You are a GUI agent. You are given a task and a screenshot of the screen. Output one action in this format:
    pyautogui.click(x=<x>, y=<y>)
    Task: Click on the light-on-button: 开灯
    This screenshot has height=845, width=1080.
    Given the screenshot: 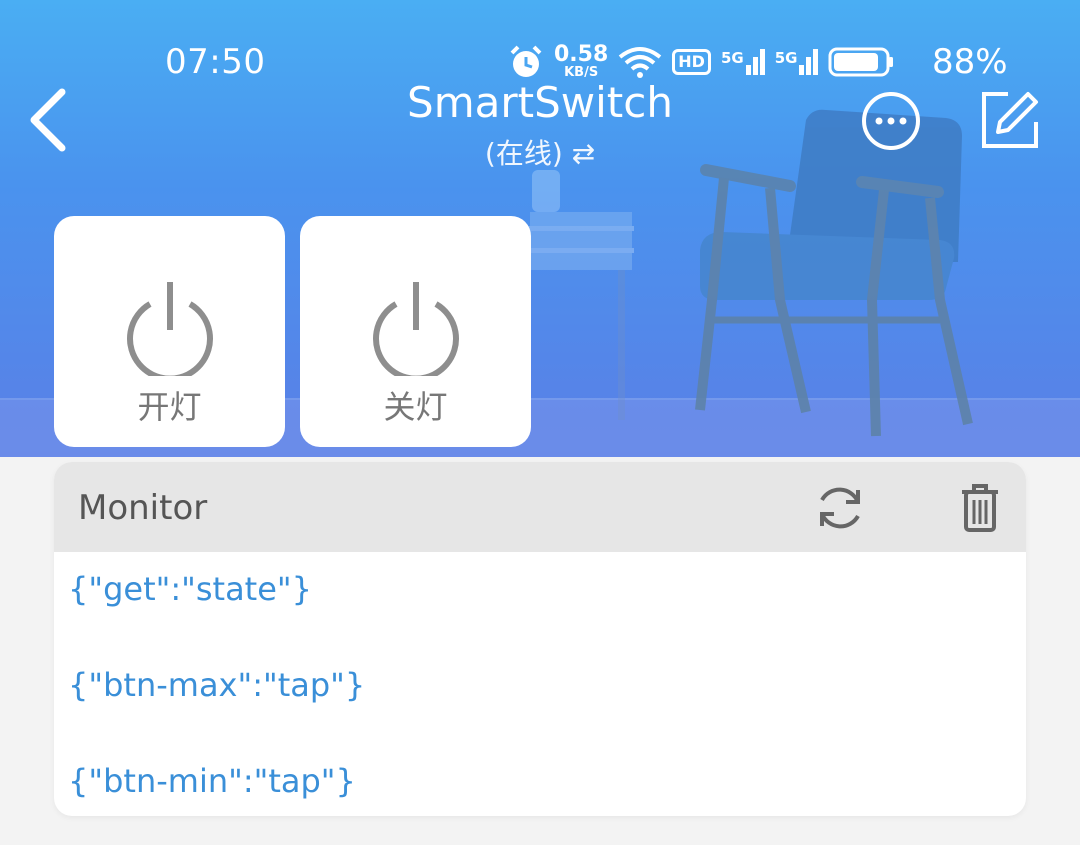 What is the action you would take?
    pyautogui.click(x=169, y=331)
    